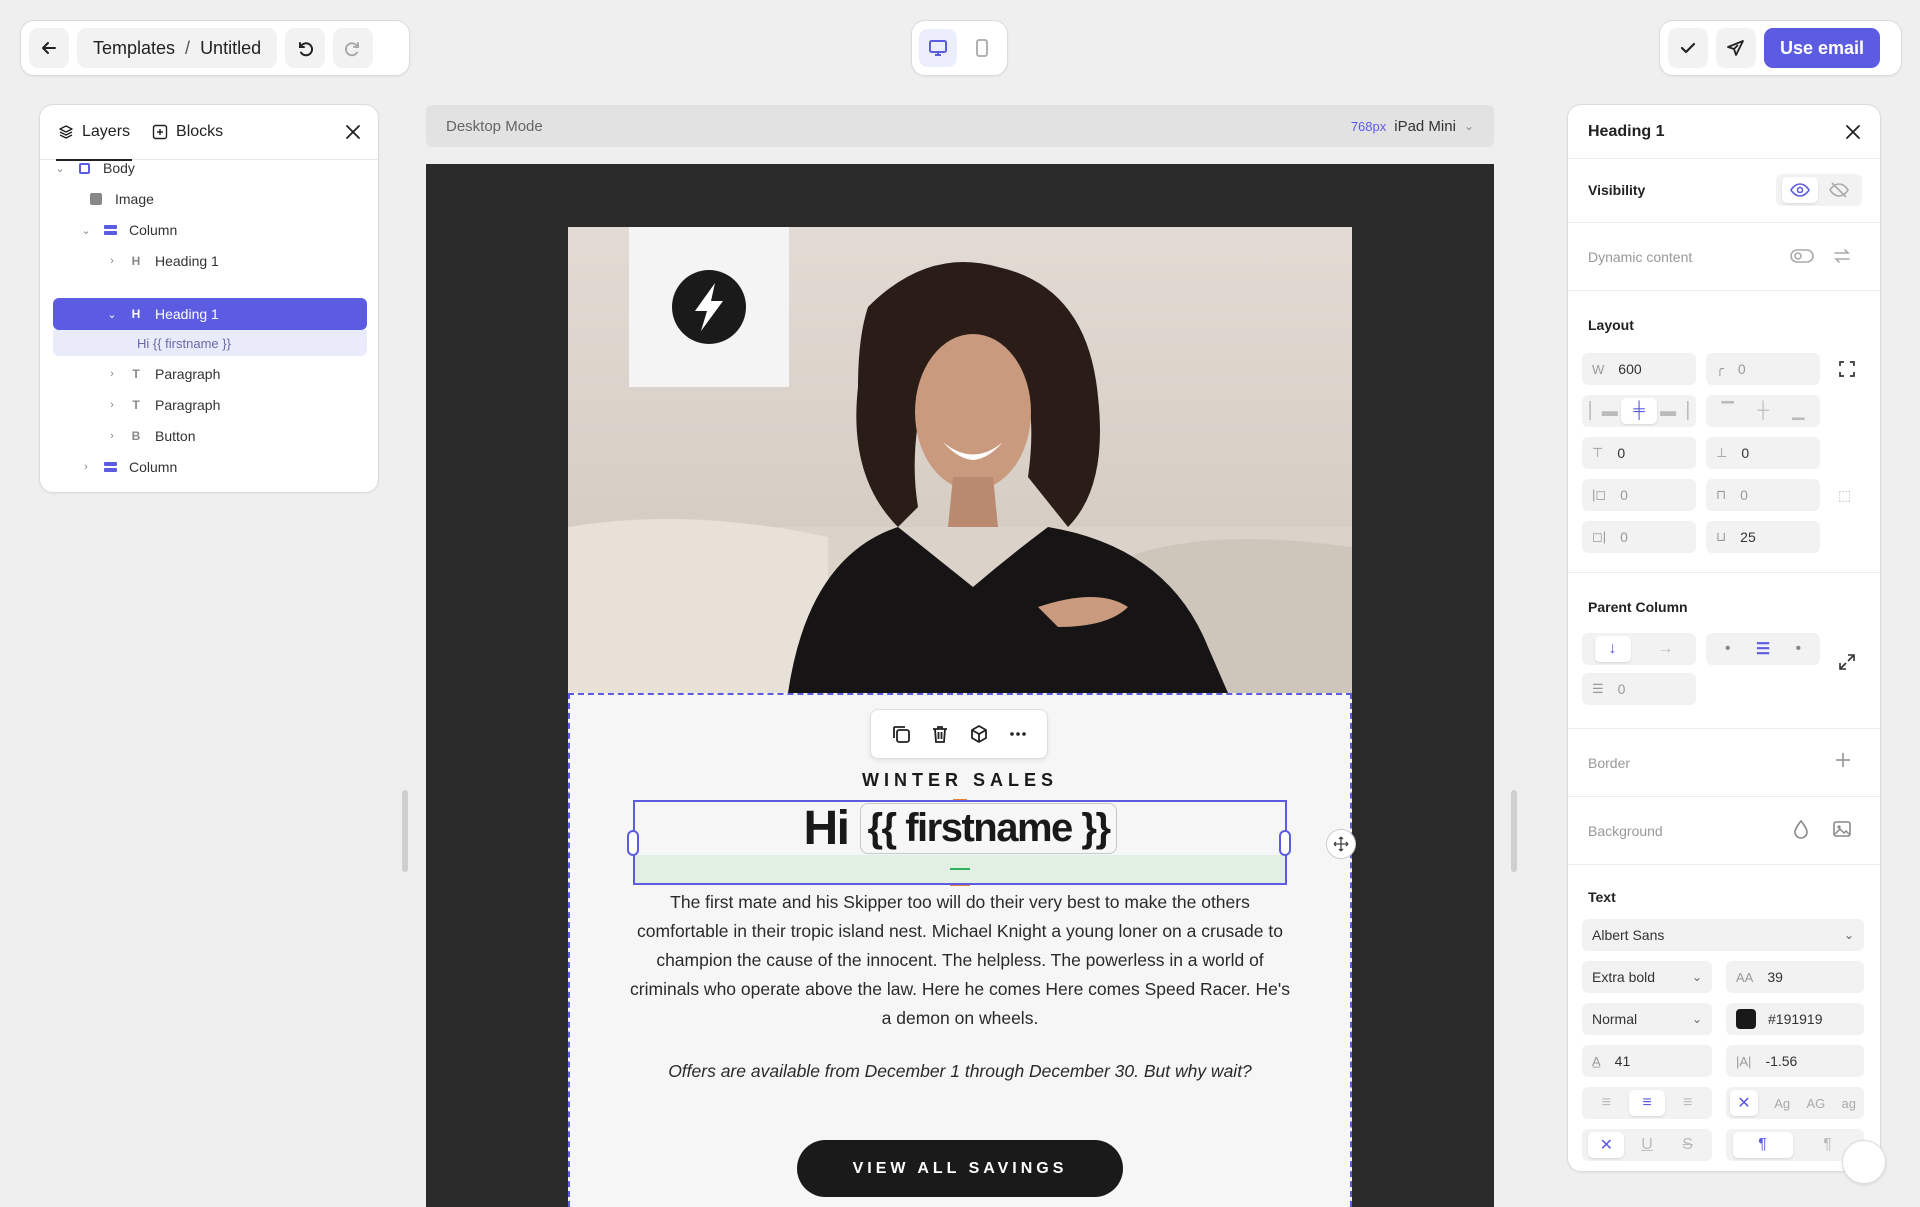 The height and width of the screenshot is (1207, 1920). I want to click on duplicate-button, so click(901, 734).